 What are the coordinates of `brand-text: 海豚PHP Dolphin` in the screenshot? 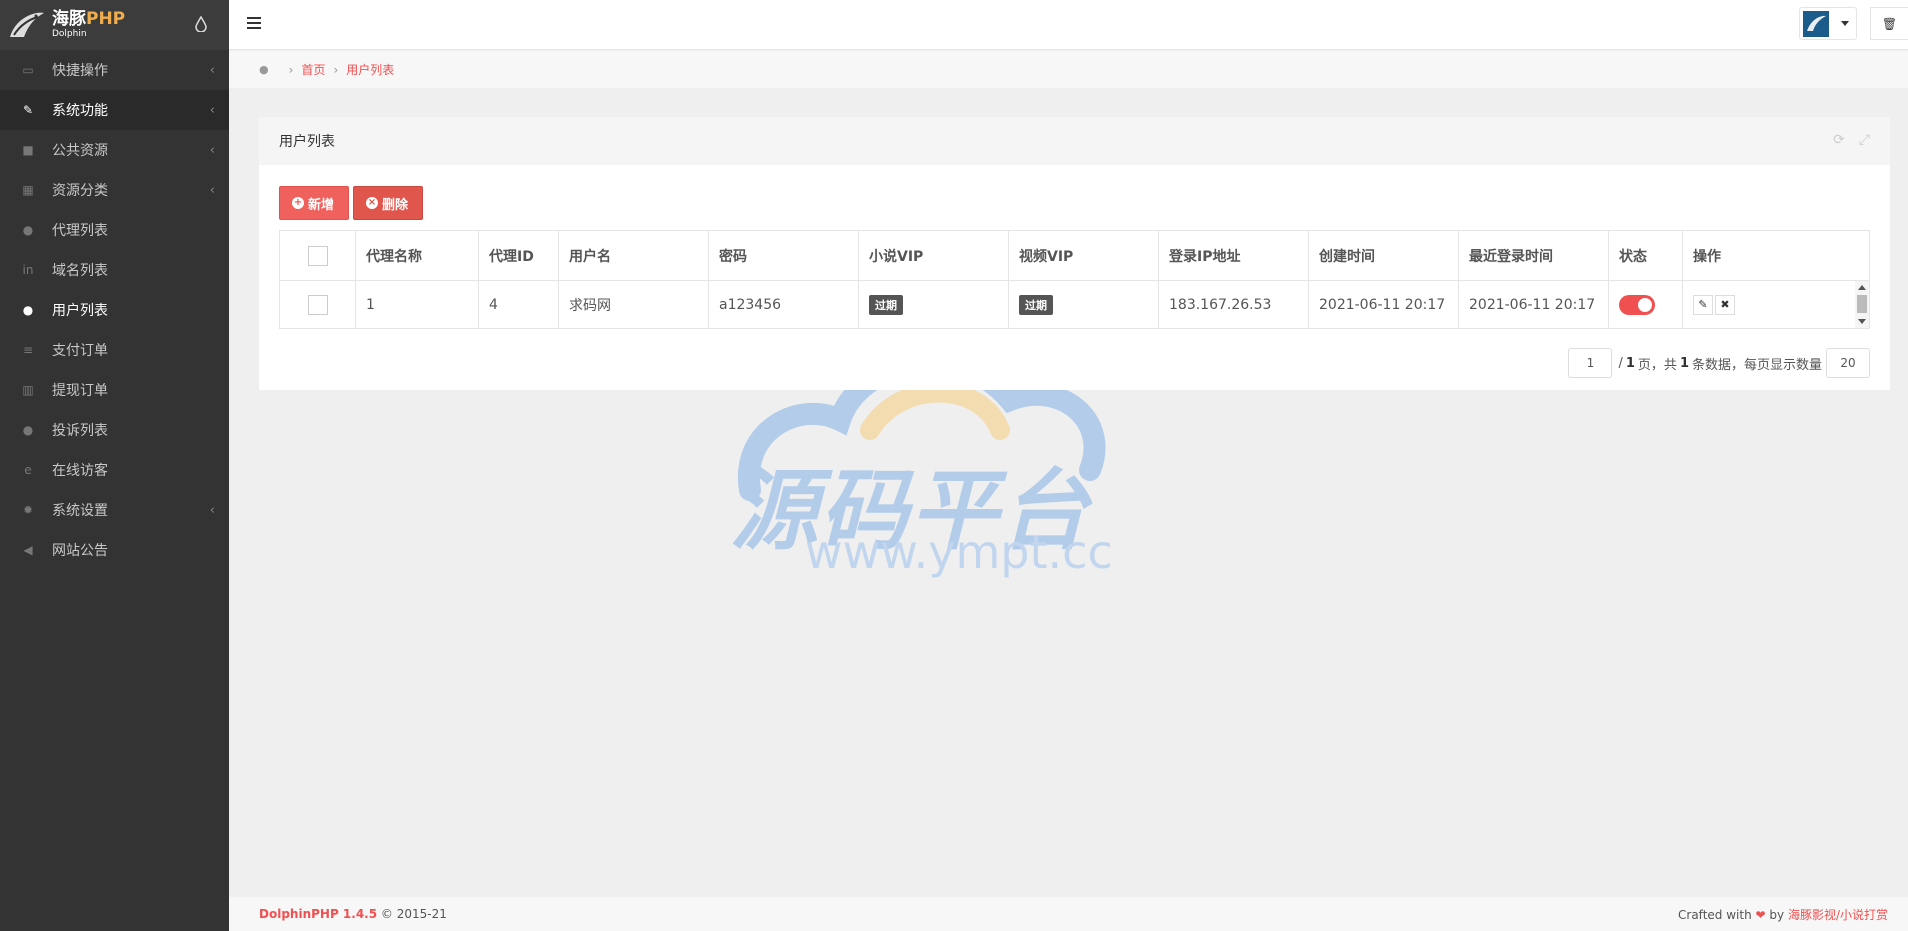 It's located at (88, 25).